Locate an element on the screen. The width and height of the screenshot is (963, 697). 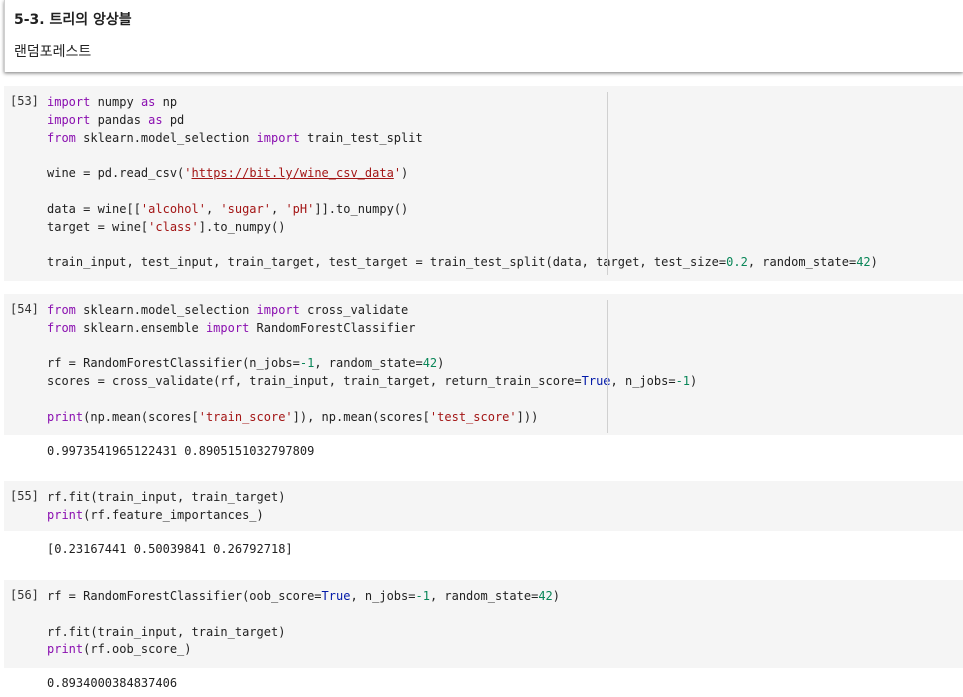
execution-count: [55] is located at coordinates (24, 496).